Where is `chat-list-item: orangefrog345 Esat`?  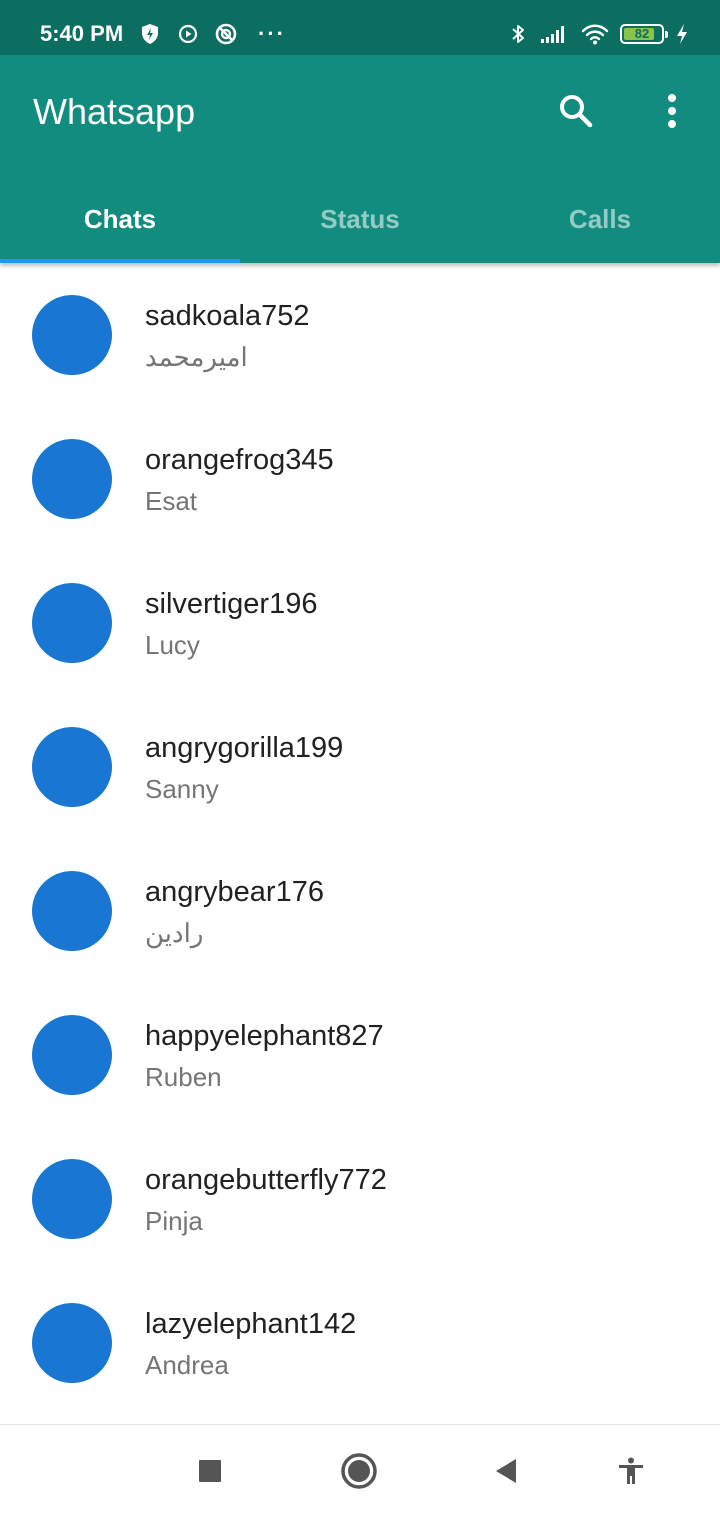
chat-list-item: orangefrog345 Esat is located at coordinates (360, 479).